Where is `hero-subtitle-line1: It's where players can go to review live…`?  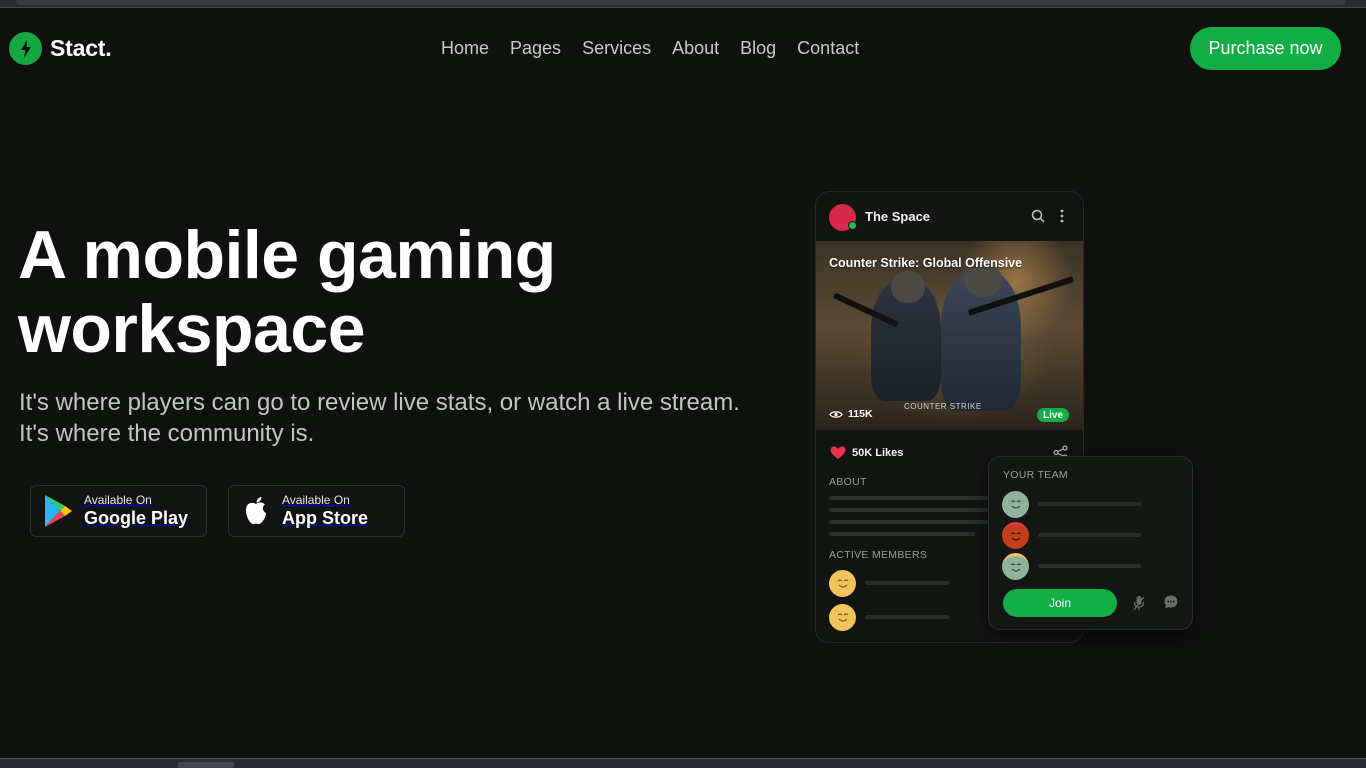 hero-subtitle-line1: It's where players can go to review live… is located at coordinates (379, 402).